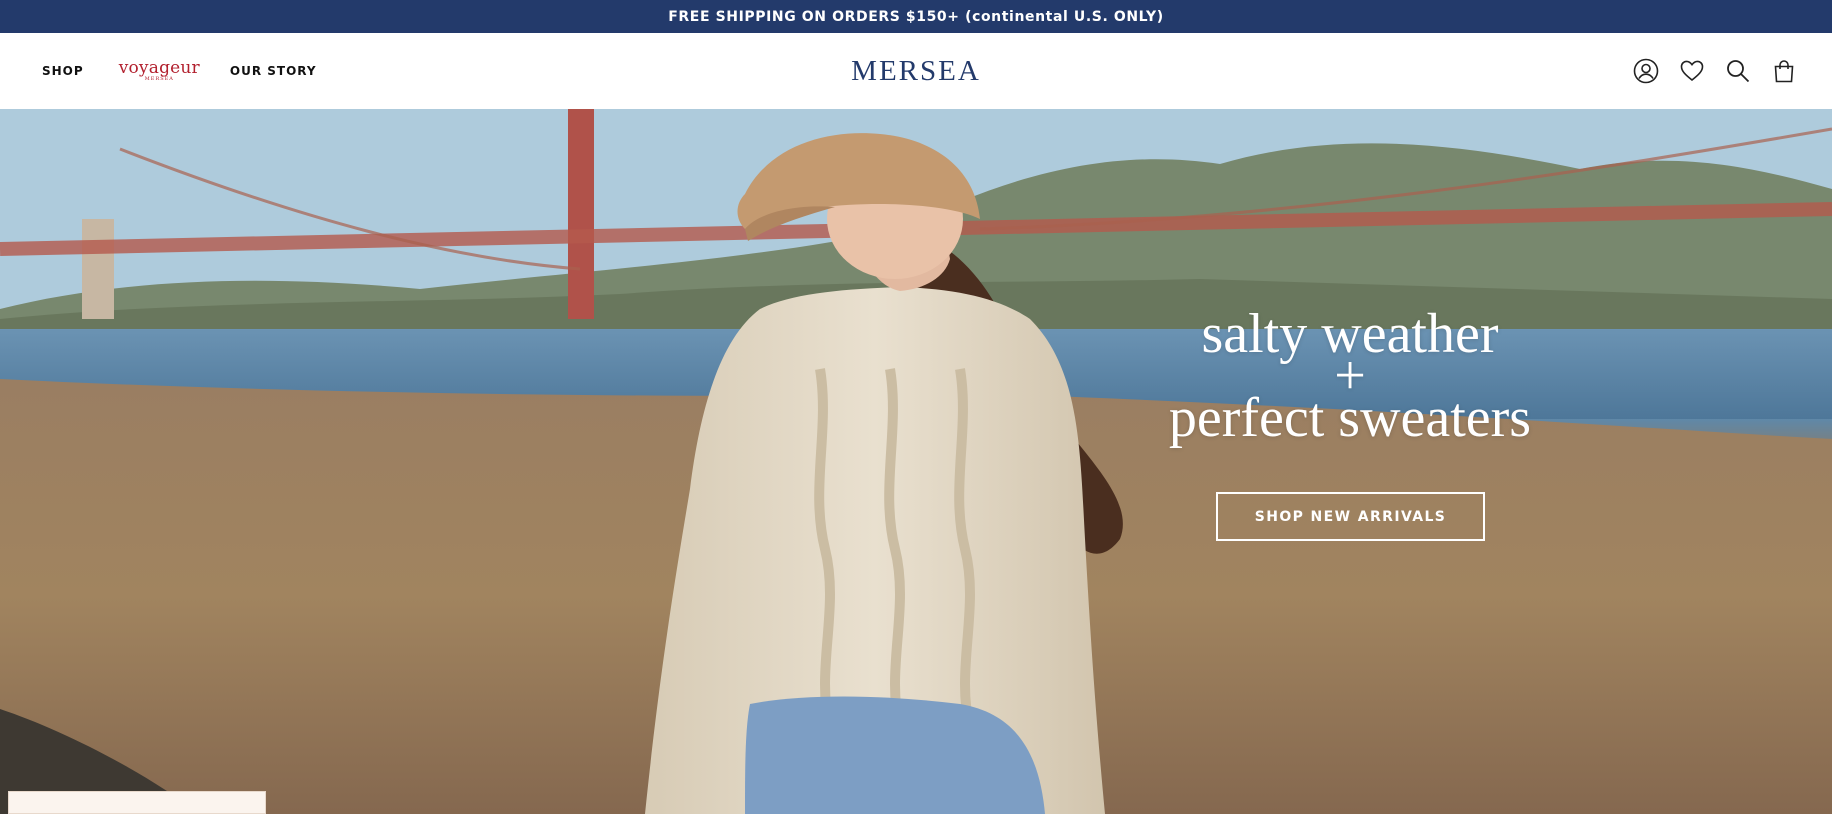  Describe the element at coordinates (273, 71) in the screenshot. I see `nav-our-story-link: OUR STORY` at that location.